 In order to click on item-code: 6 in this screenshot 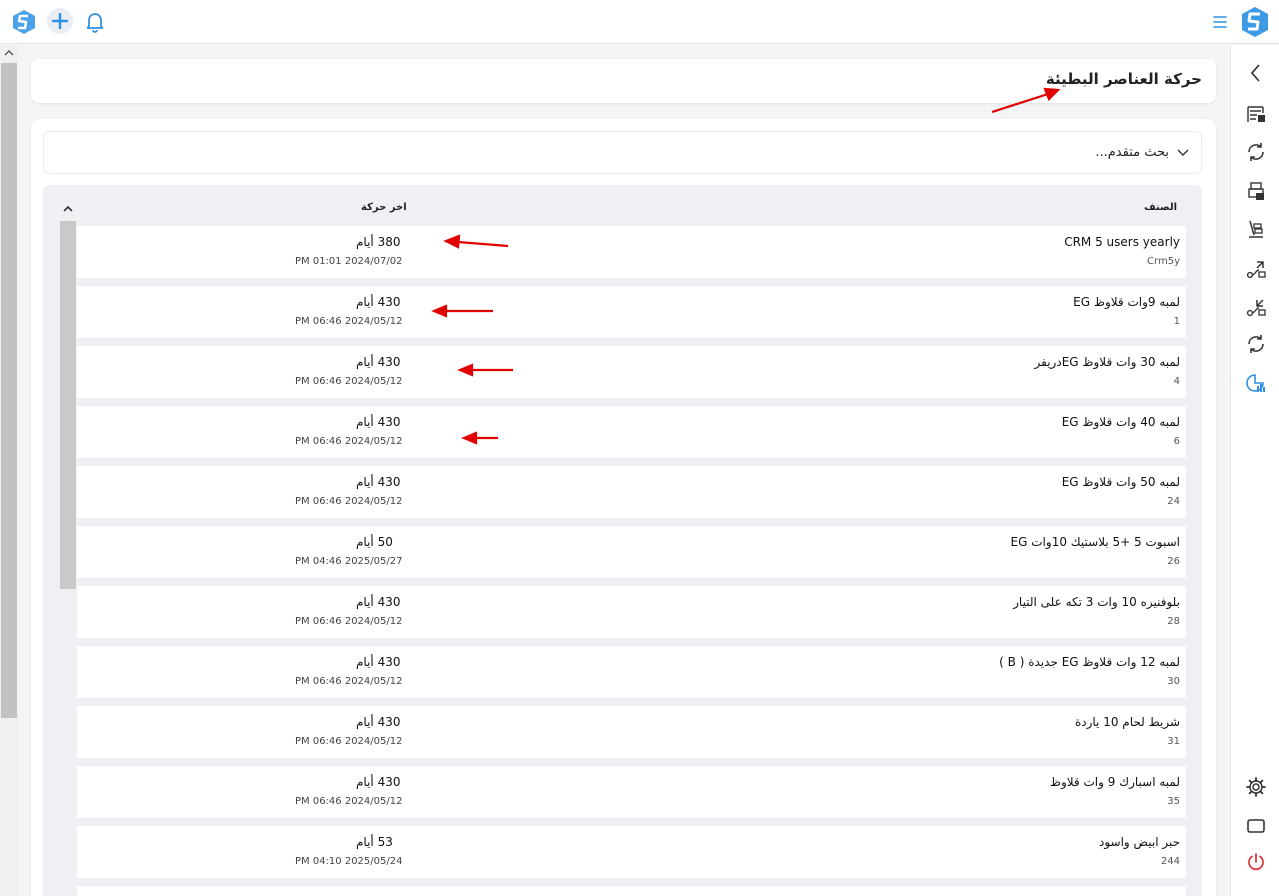, I will do `click(1176, 441)`.